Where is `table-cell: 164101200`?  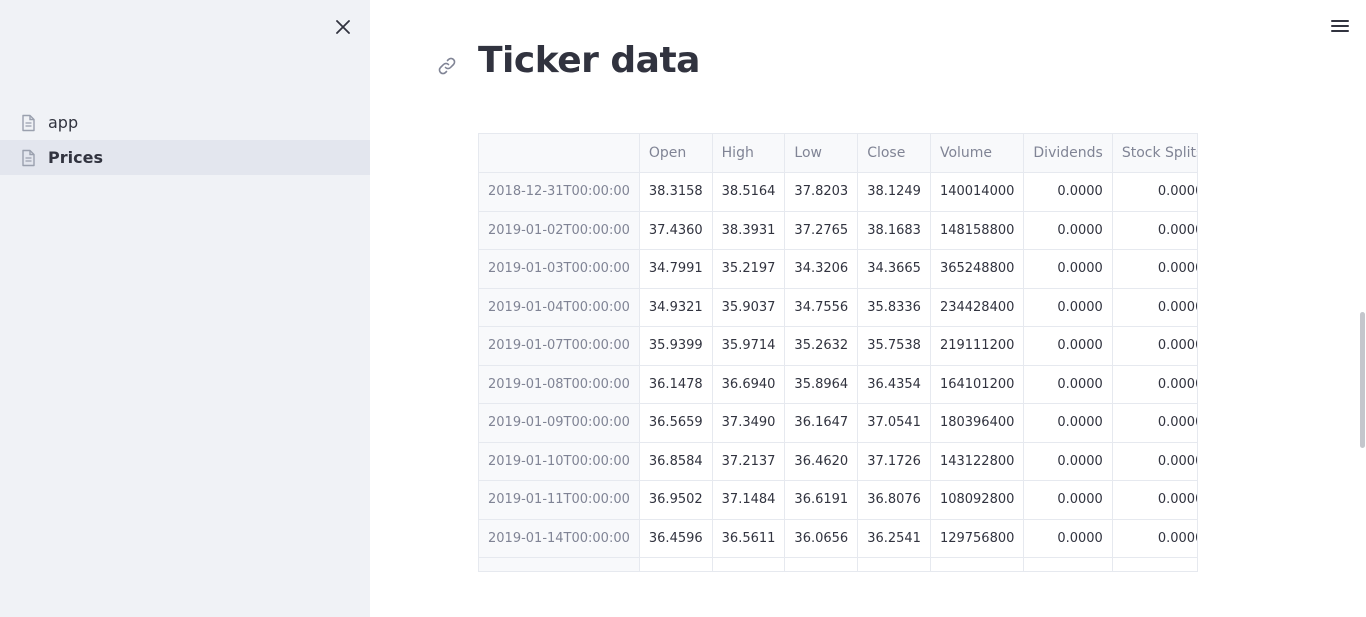
table-cell: 164101200 is located at coordinates (977, 384).